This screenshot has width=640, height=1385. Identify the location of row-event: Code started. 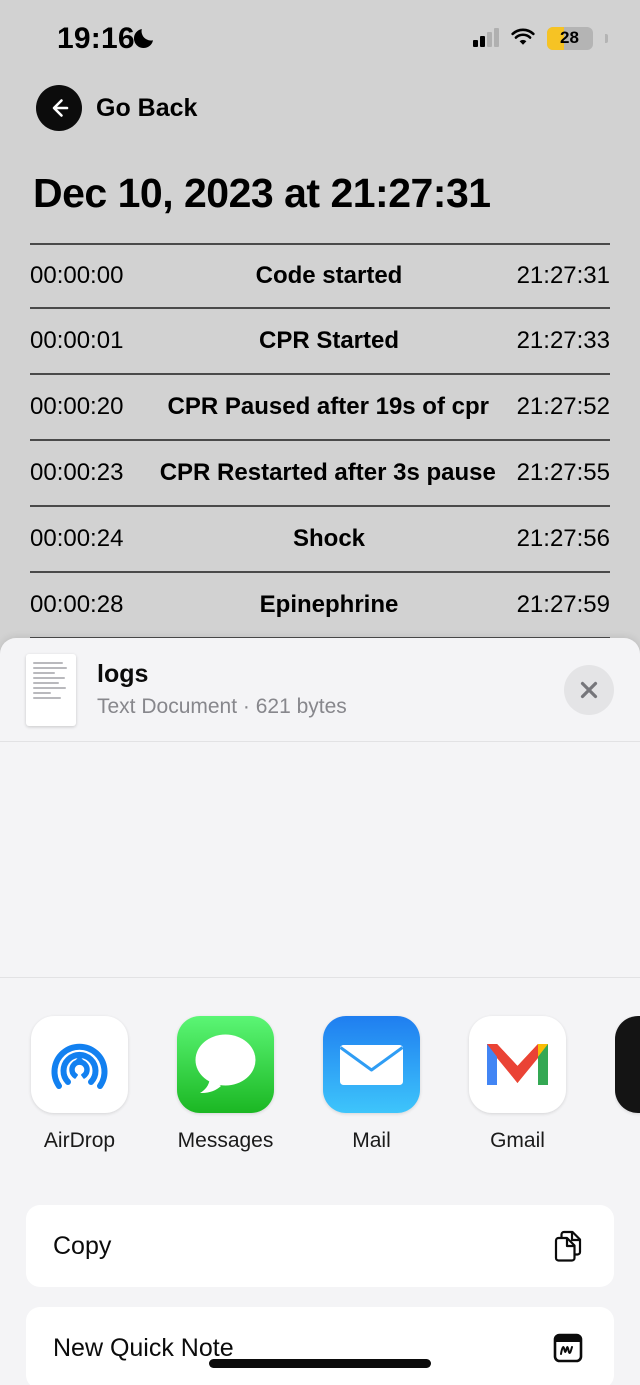
(329, 275).